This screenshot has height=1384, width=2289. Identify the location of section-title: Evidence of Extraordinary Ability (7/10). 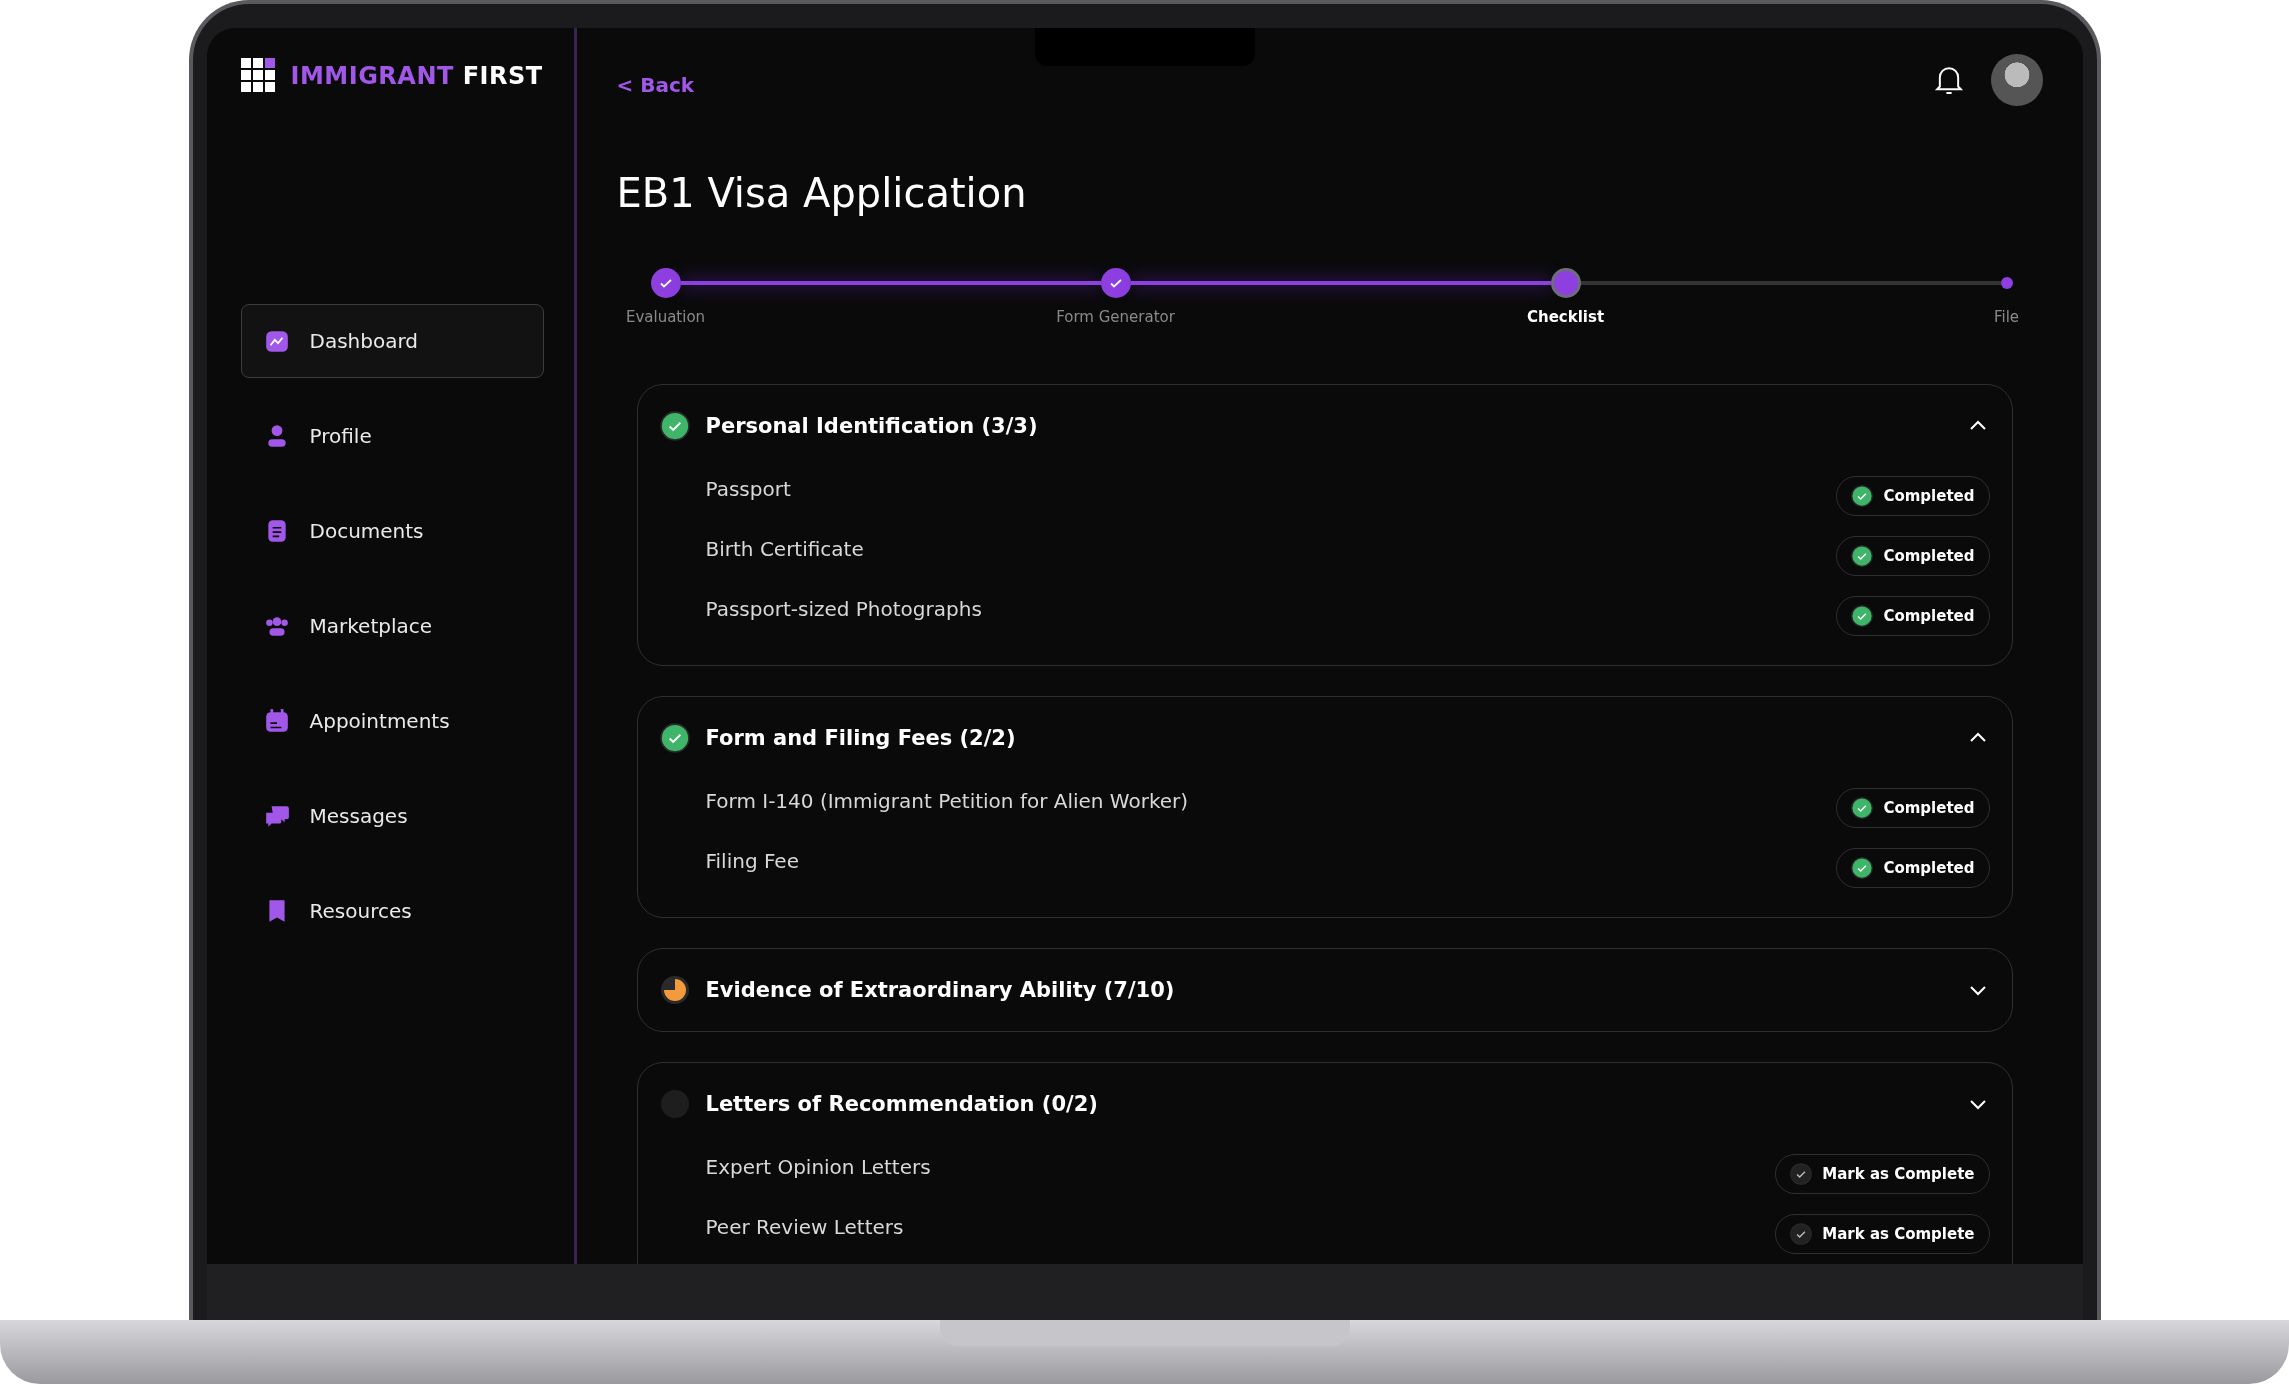
(940, 990).